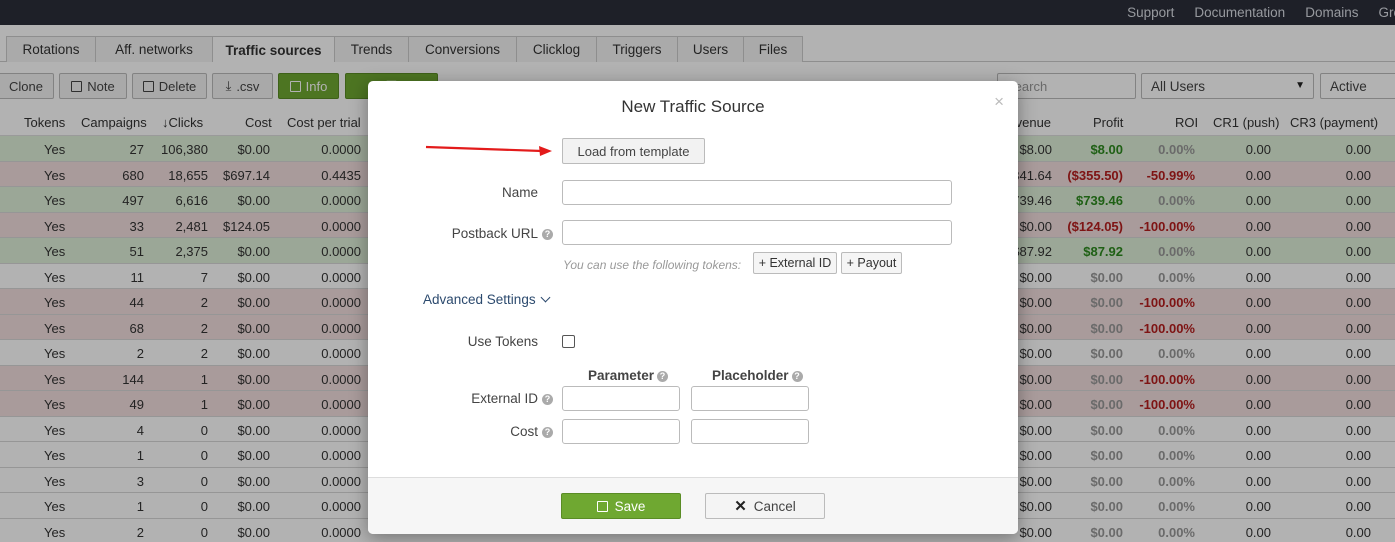 The image size is (1395, 542). I want to click on floppy-disk-icon, so click(602, 506).